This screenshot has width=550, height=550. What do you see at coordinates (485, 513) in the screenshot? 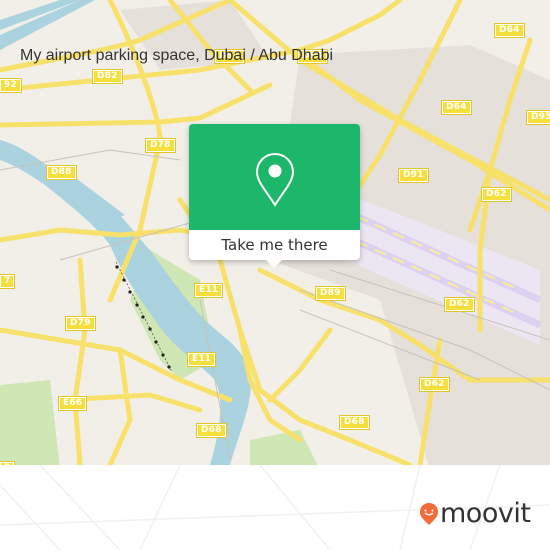
I see `moovit-brand: moovit` at bounding box center [485, 513].